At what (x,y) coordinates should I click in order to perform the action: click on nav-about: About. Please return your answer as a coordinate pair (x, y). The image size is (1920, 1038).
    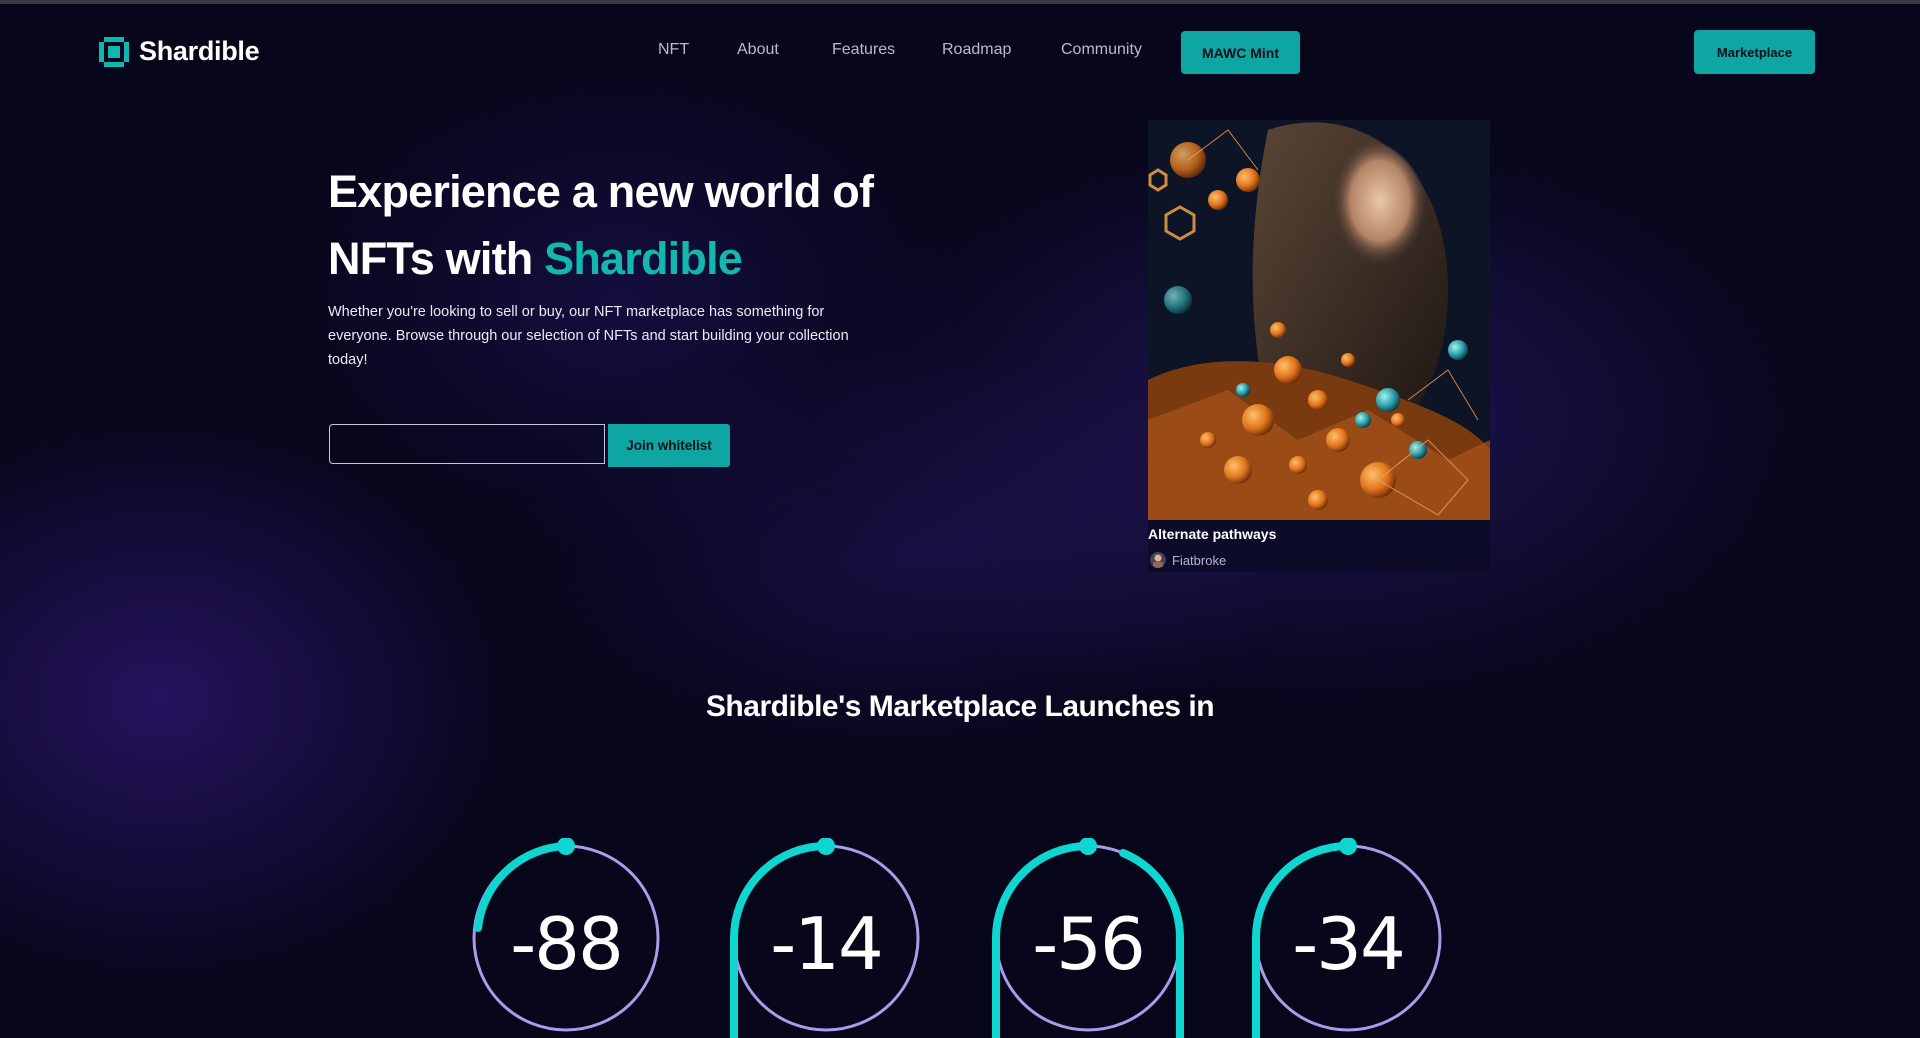
    Looking at the image, I should click on (758, 50).